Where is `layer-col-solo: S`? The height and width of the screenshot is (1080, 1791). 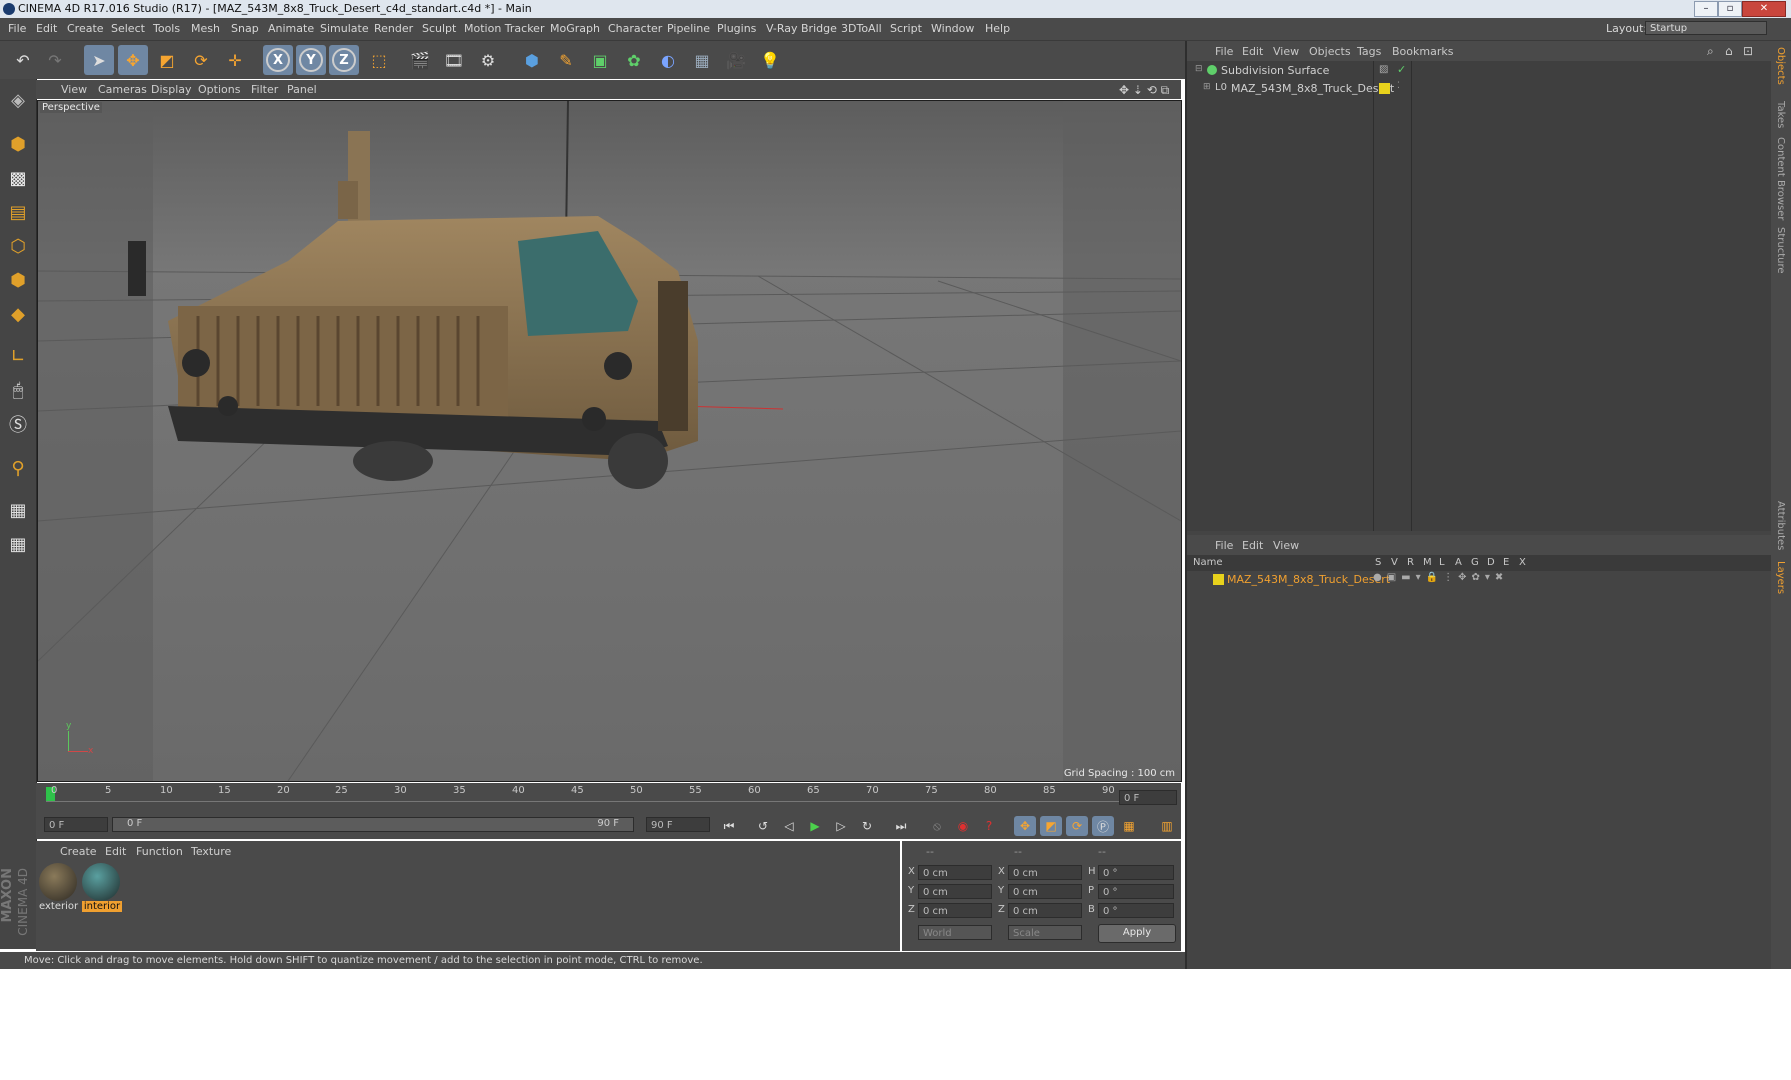 layer-col-solo: S is located at coordinates (1378, 562).